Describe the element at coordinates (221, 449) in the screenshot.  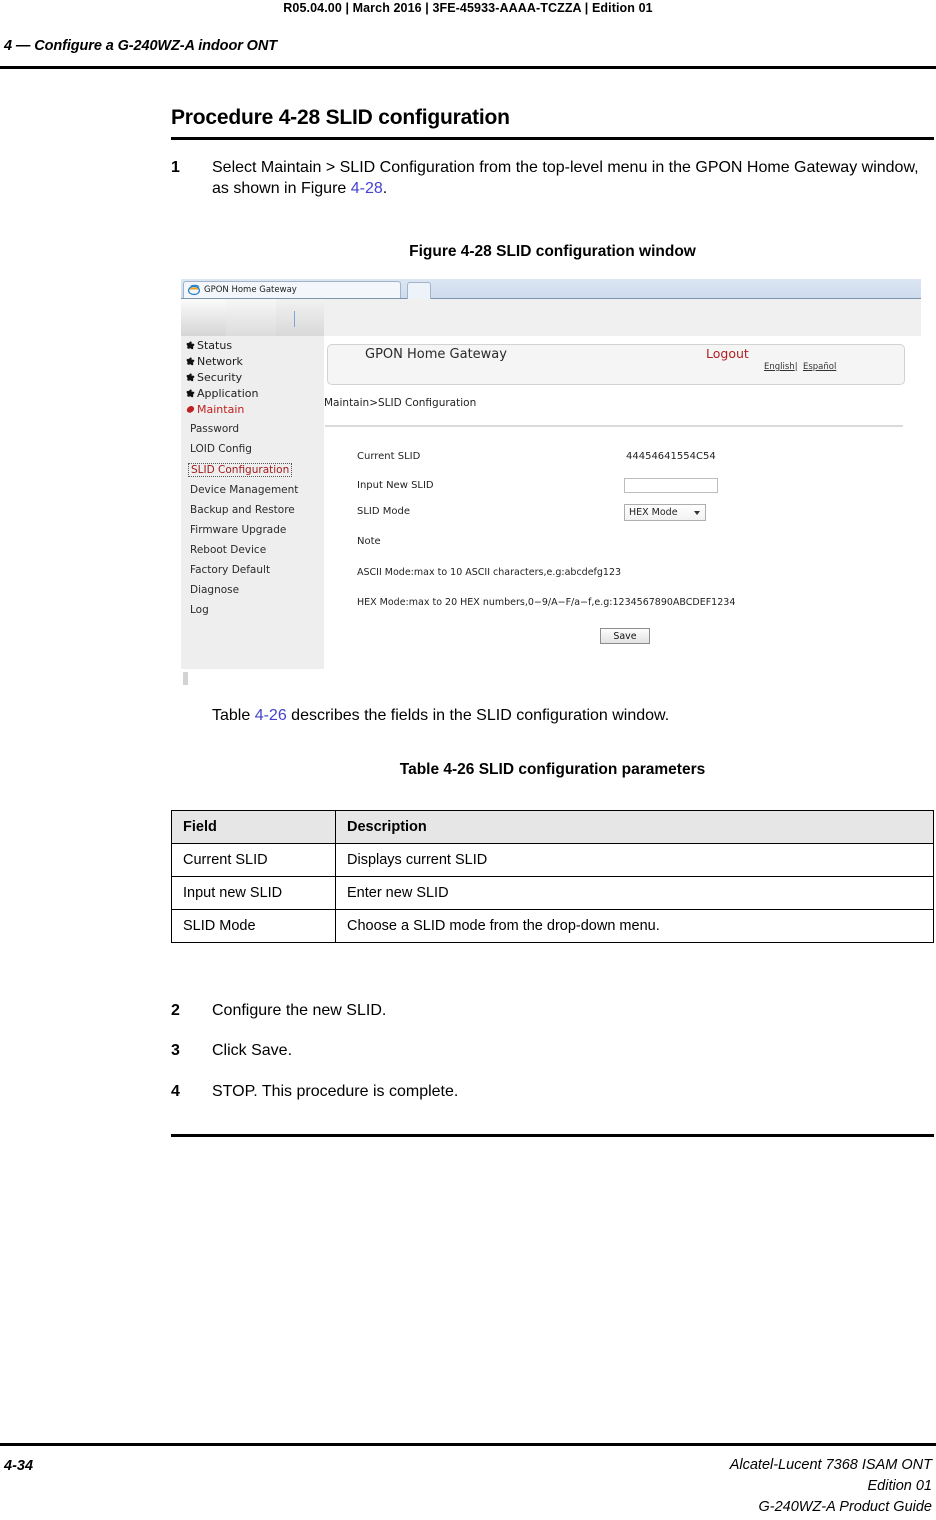
I see `sidebar-item-loid-config: LOID Config` at that location.